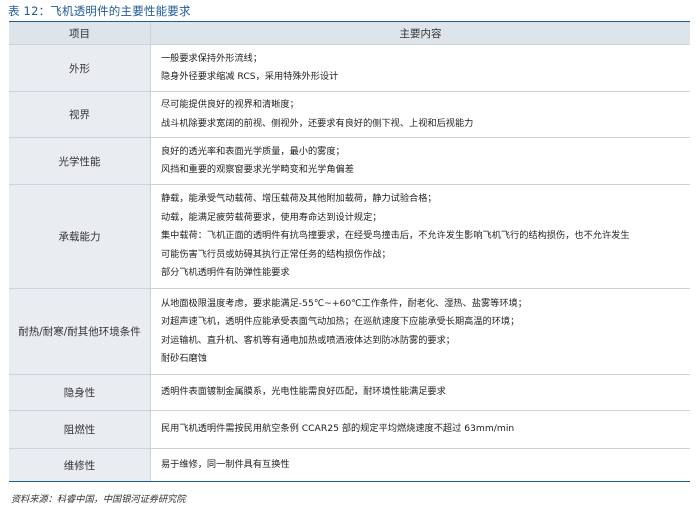 Image resolution: width=700 pixels, height=511 pixels. What do you see at coordinates (80, 161) in the screenshot?
I see `row-item-label: 光学性能` at bounding box center [80, 161].